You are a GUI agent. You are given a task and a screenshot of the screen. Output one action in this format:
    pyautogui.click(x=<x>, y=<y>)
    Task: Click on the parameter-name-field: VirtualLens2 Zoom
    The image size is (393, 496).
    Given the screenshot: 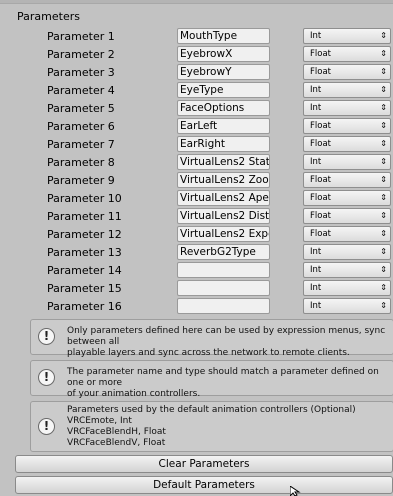 What is the action you would take?
    pyautogui.click(x=223, y=180)
    